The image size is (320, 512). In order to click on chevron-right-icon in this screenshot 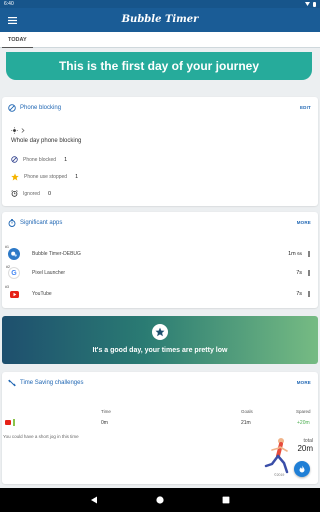, I will do `click(23, 130)`.